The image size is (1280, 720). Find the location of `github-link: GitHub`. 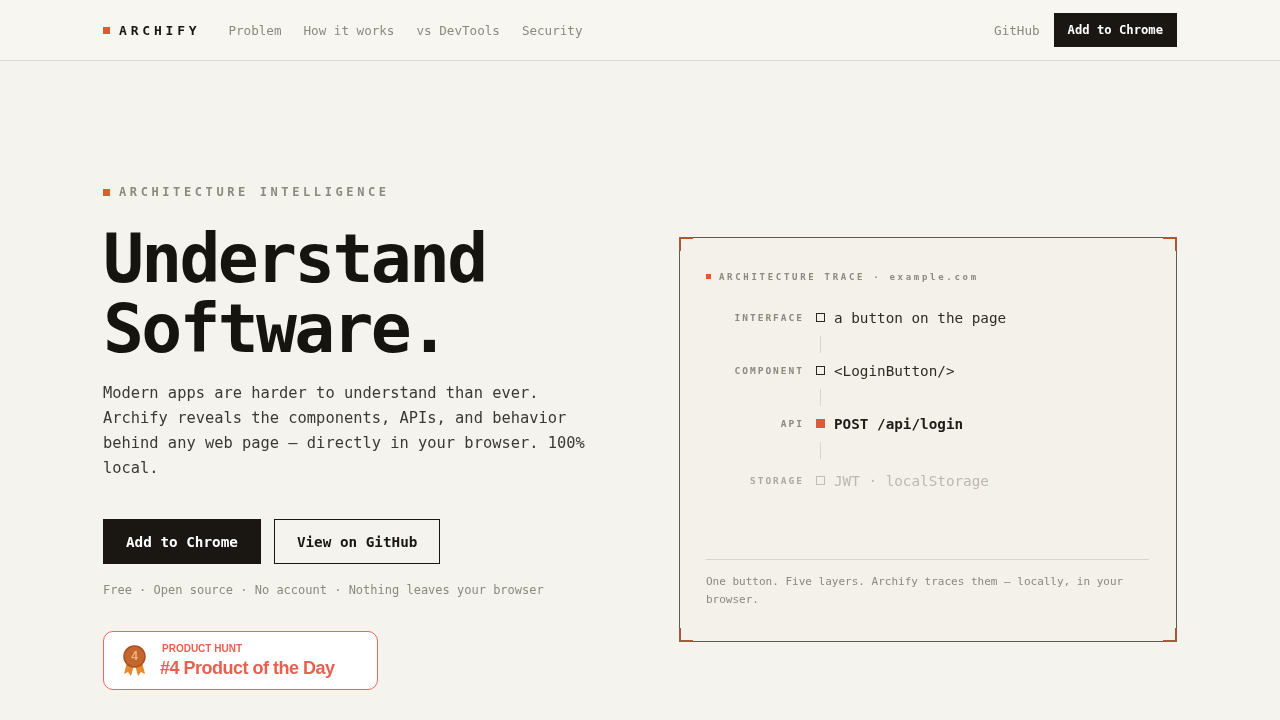

github-link: GitHub is located at coordinates (1017, 30).